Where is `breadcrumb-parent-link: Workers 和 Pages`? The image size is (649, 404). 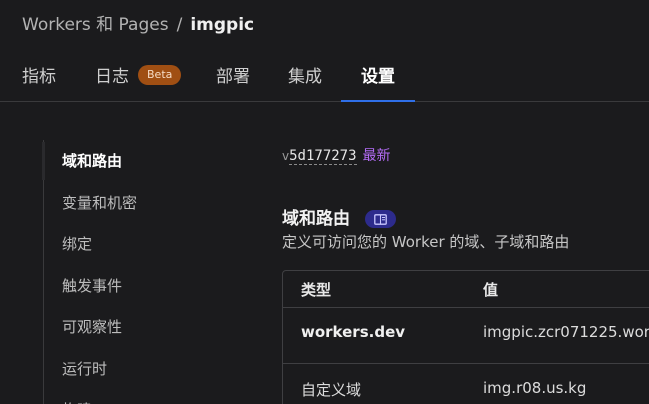 breadcrumb-parent-link: Workers 和 Pages is located at coordinates (95, 25).